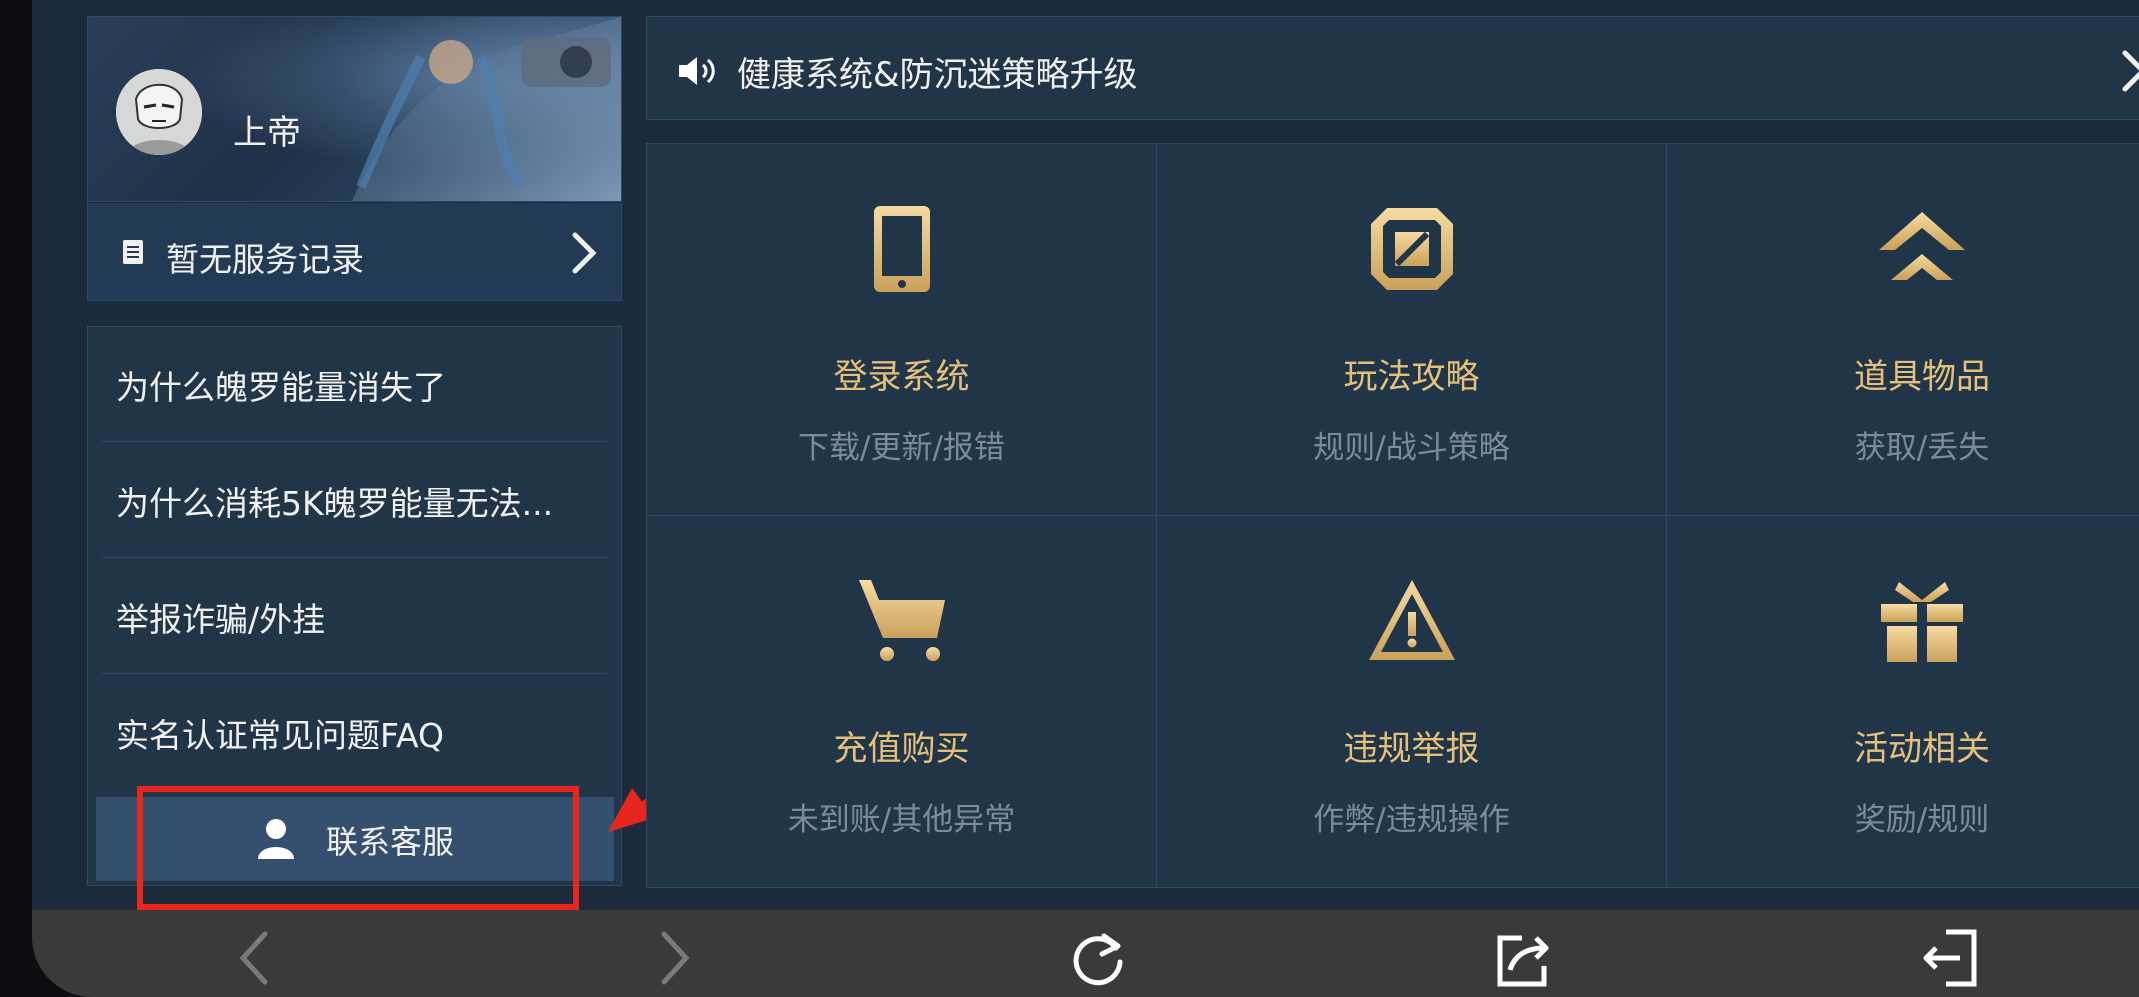 The width and height of the screenshot is (2139, 997). Describe the element at coordinates (1950, 958) in the screenshot. I see `exit-icon` at that location.